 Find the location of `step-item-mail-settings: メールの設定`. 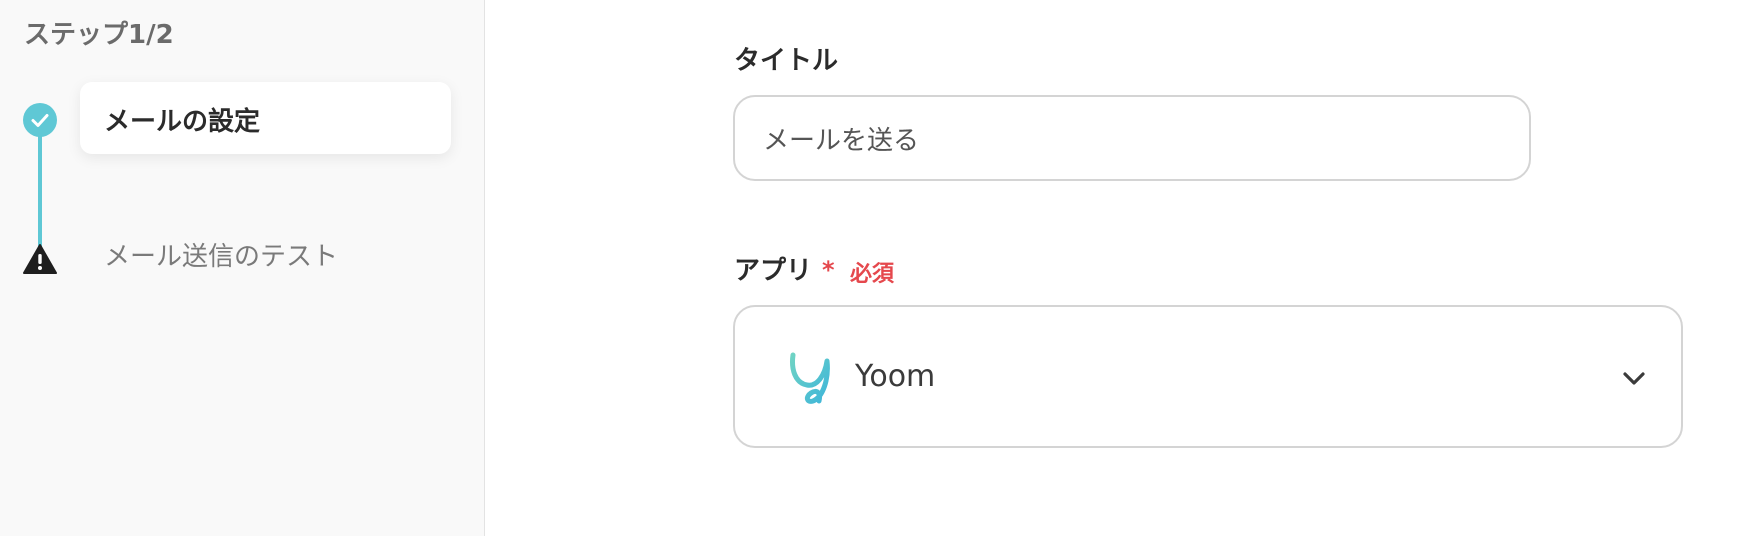

step-item-mail-settings: メールの設定 is located at coordinates (265, 118).